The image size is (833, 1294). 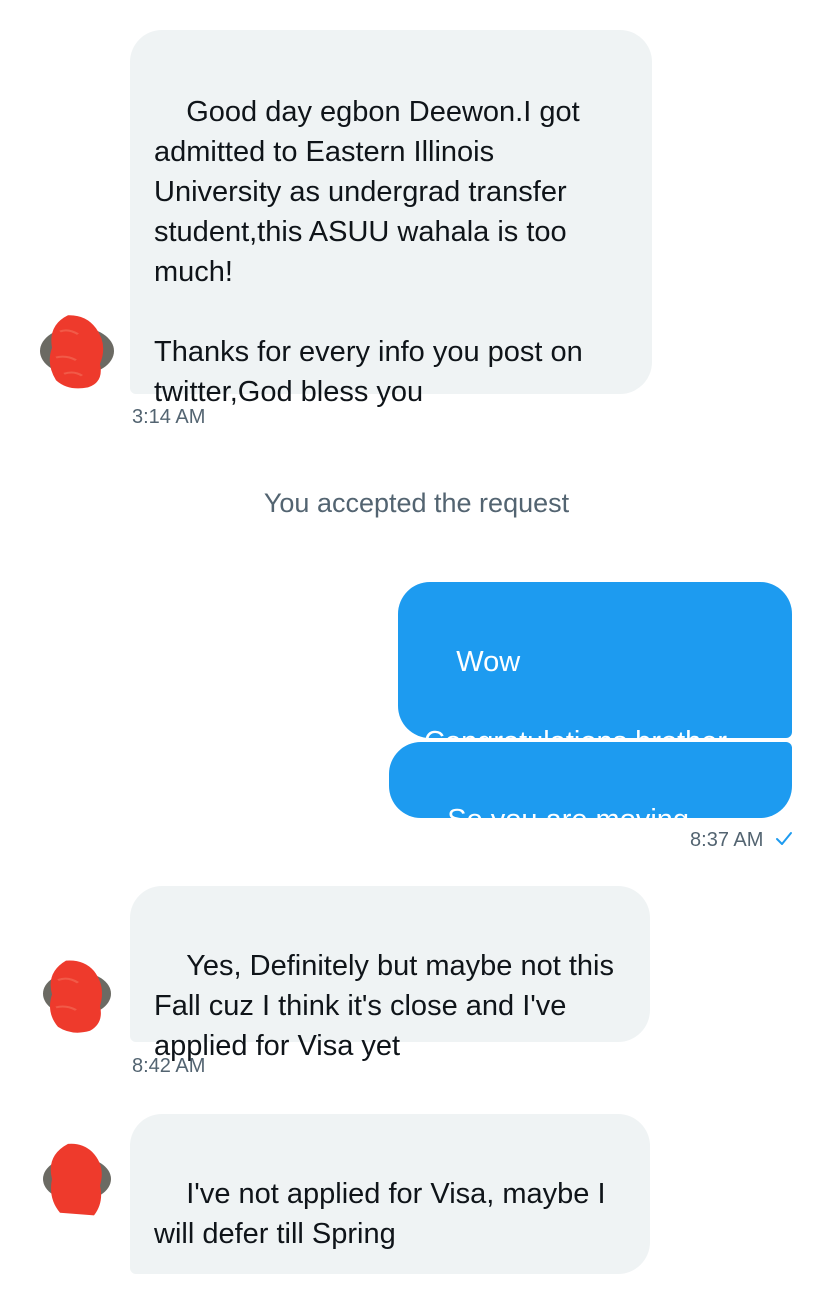 What do you see at coordinates (169, 417) in the screenshot?
I see `message-timestamp: 3:14 AM` at bounding box center [169, 417].